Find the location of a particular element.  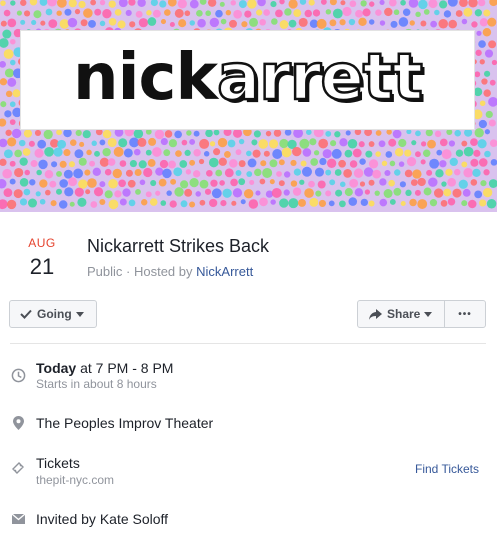

share-label: Share is located at coordinates (404, 314).